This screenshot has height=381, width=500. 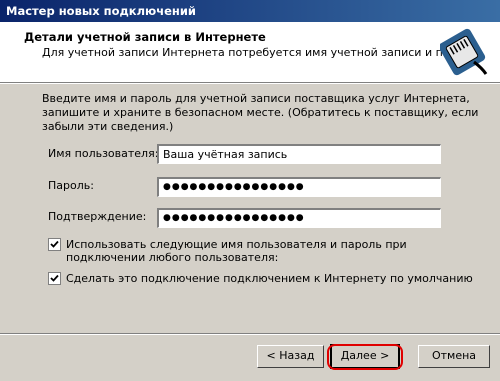 What do you see at coordinates (299, 187) in the screenshot?
I see `password-input: ●●●●●●●●●●●●●●●●` at bounding box center [299, 187].